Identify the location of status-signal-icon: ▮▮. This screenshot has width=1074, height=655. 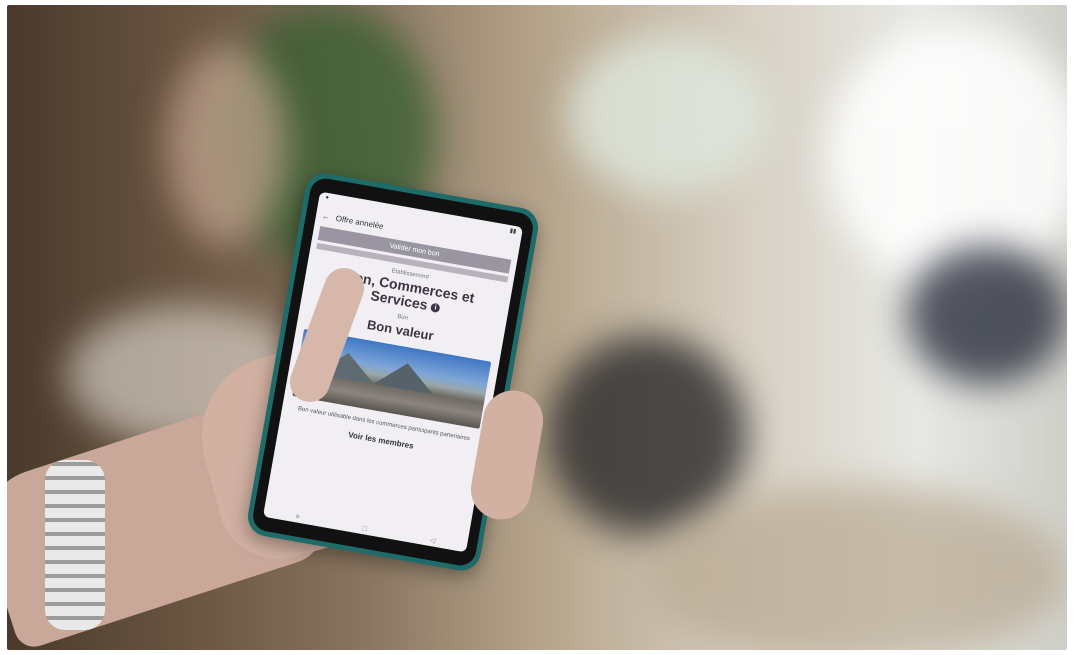
(513, 232).